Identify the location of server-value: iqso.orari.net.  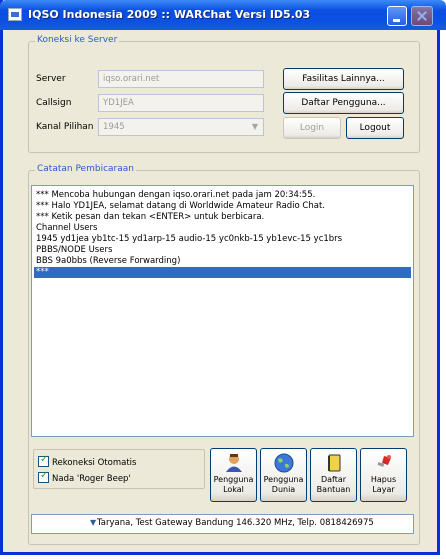
(131, 79).